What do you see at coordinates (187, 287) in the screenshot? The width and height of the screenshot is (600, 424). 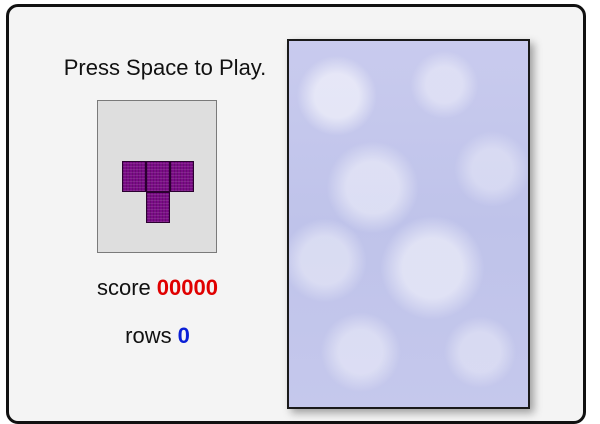 I see `score-value: 00000` at bounding box center [187, 287].